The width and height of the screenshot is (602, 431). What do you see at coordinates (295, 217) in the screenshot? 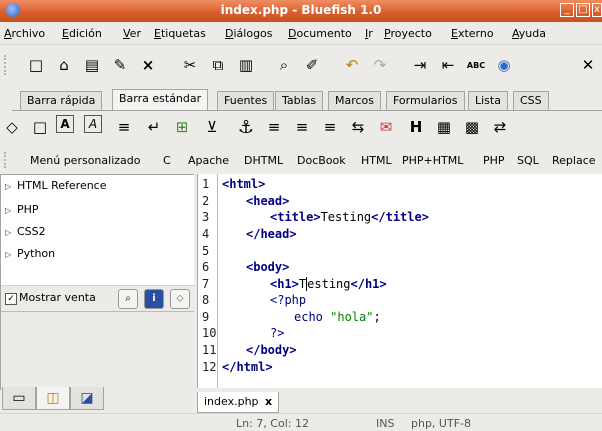
I see `code-token: <title>` at bounding box center [295, 217].